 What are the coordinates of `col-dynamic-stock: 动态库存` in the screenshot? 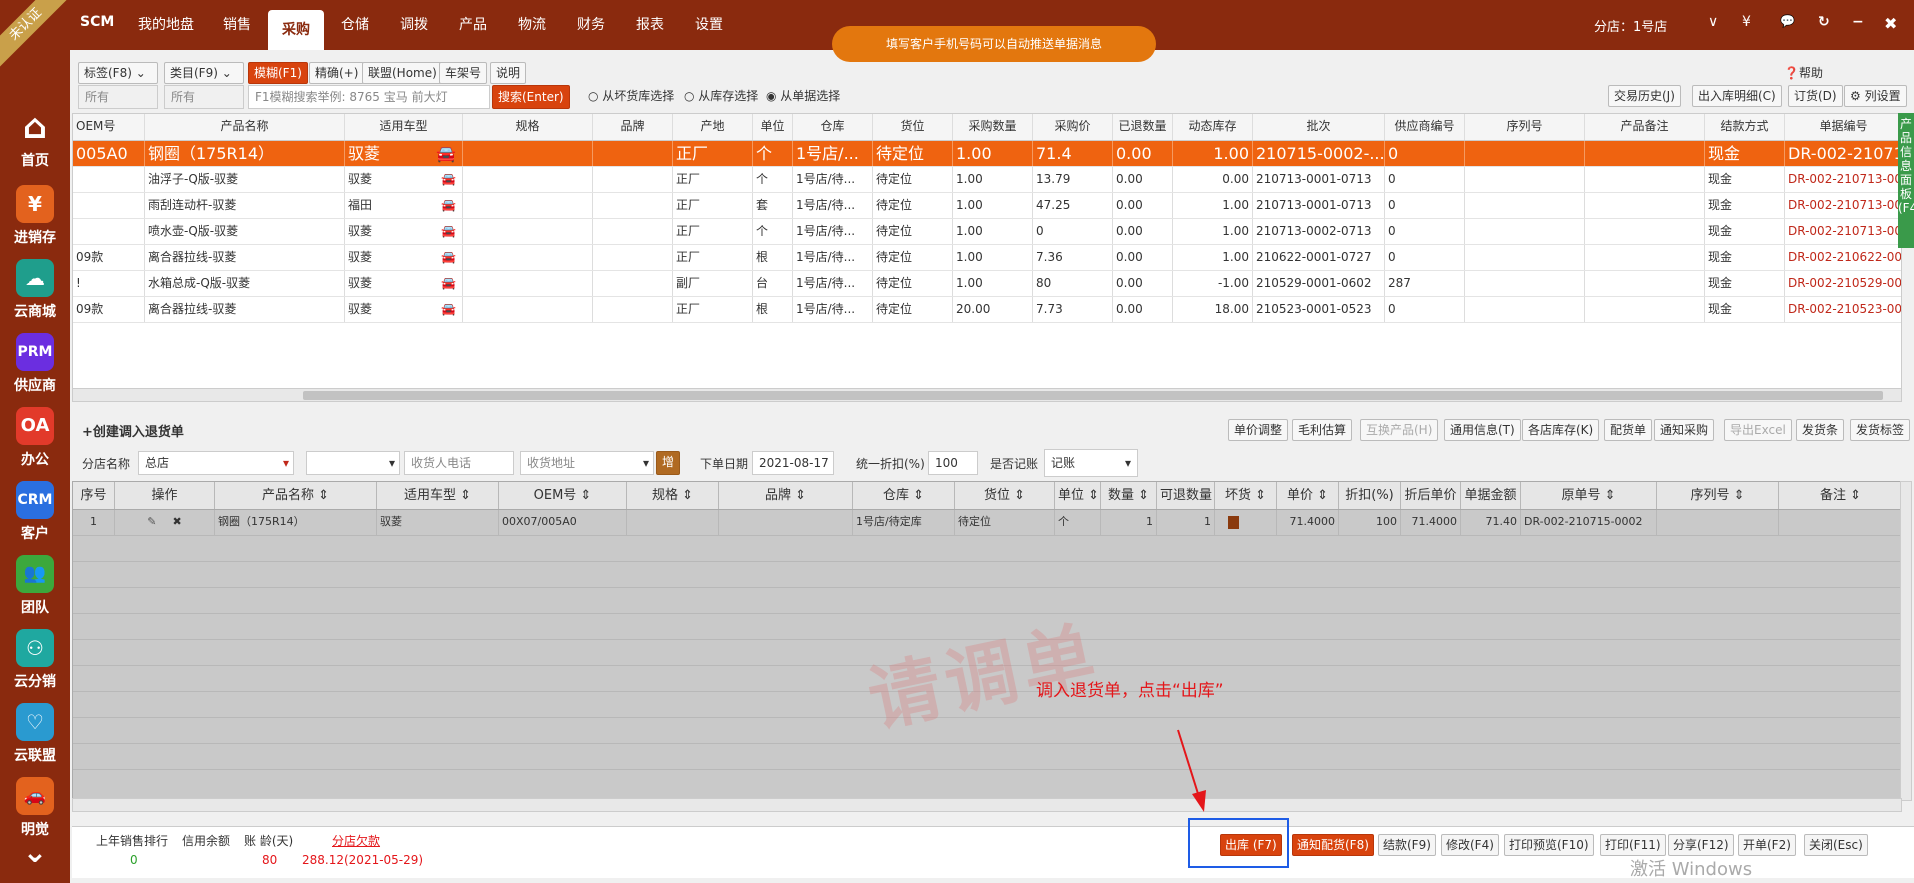 It's located at (1213, 127).